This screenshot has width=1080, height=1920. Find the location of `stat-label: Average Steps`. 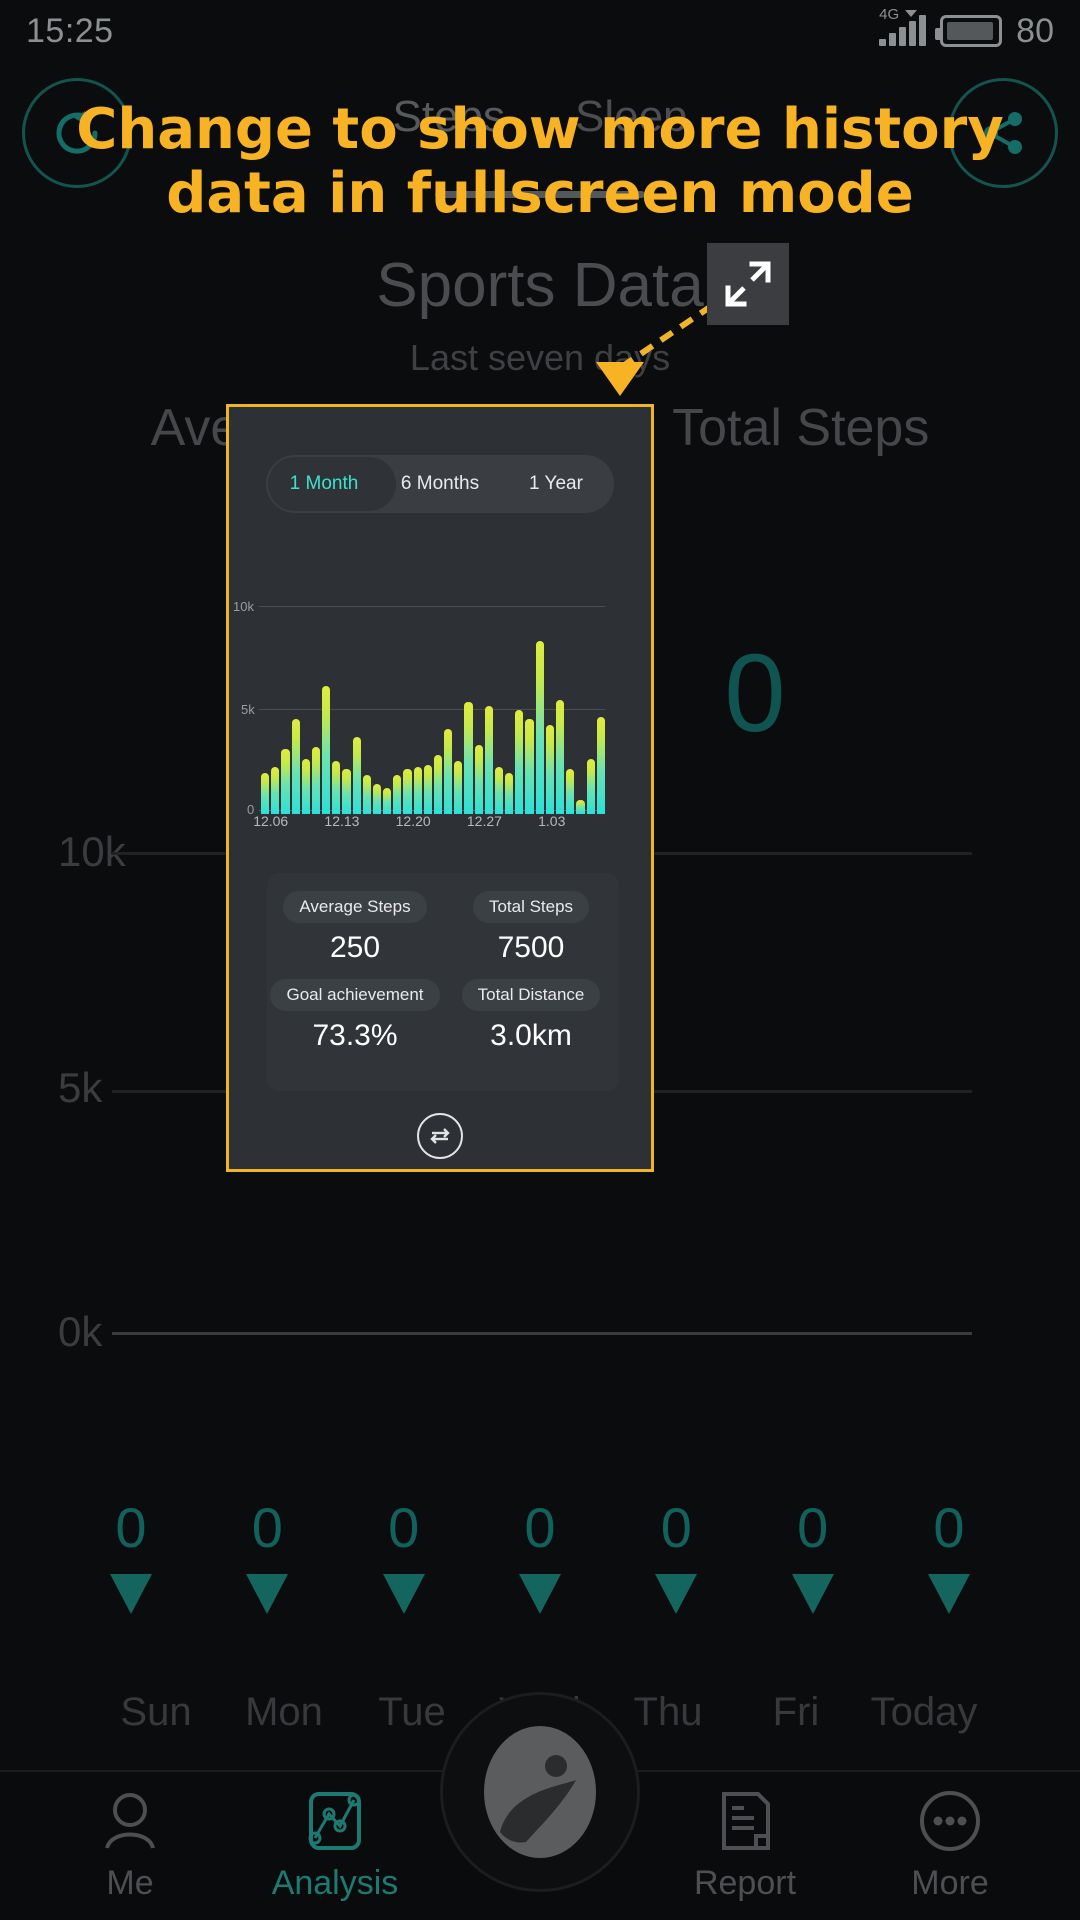

stat-label: Average Steps is located at coordinates (355, 907).